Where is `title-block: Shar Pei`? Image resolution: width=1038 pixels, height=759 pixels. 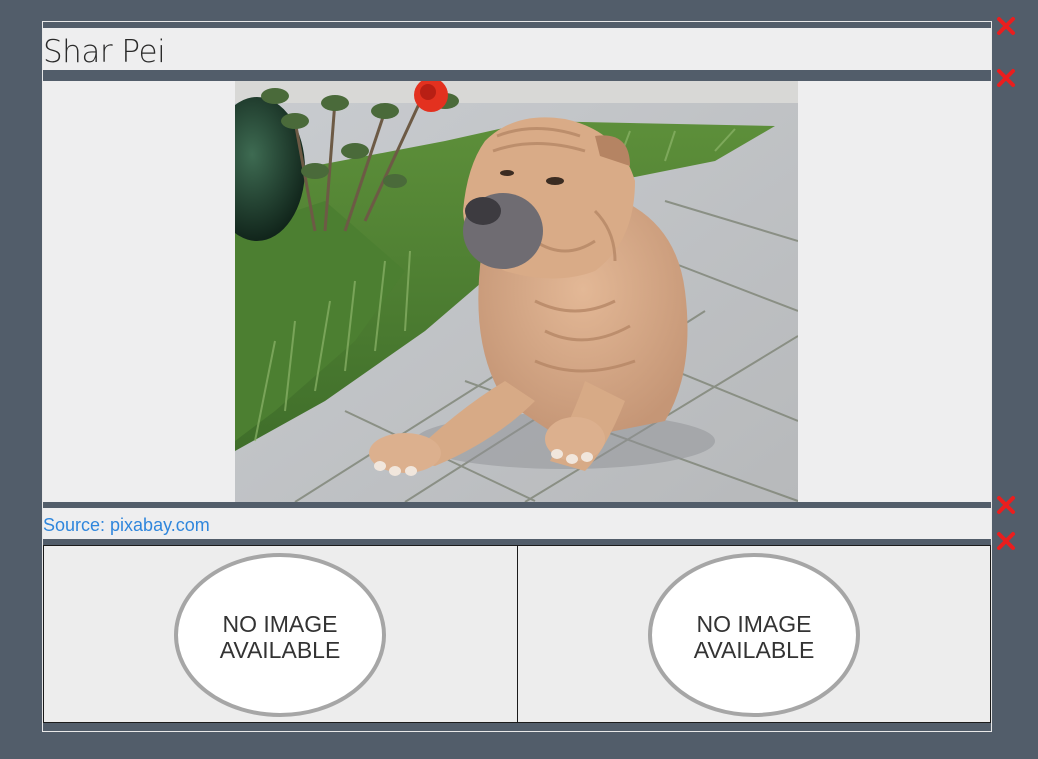 title-block: Shar Pei is located at coordinates (517, 49).